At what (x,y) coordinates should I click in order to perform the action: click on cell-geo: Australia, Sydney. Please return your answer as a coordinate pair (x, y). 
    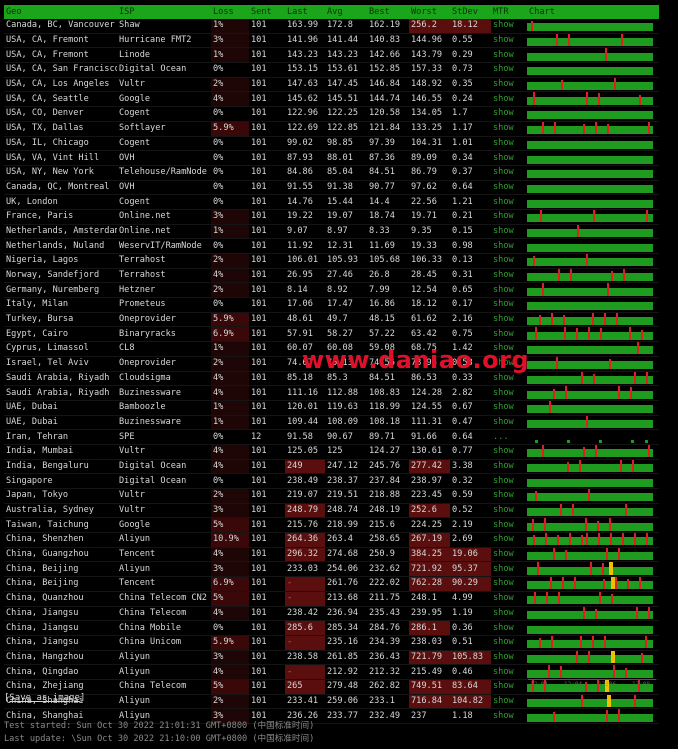
    Looking at the image, I should click on (60, 511).